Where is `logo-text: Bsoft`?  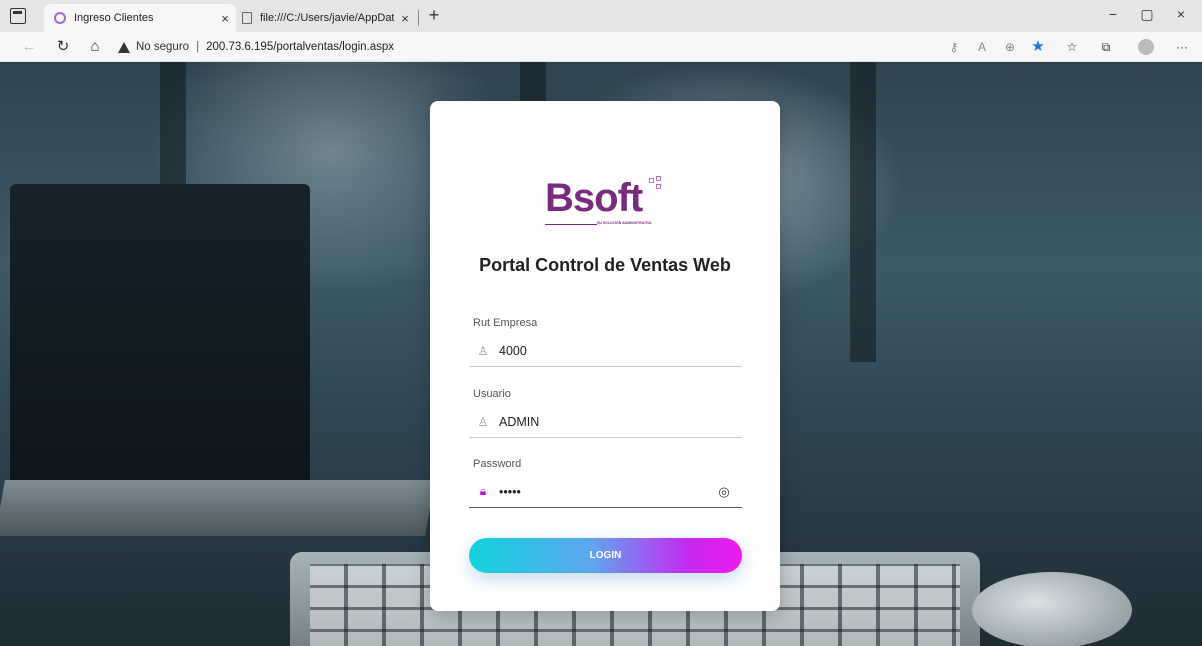
logo-text: Bsoft is located at coordinates (594, 198).